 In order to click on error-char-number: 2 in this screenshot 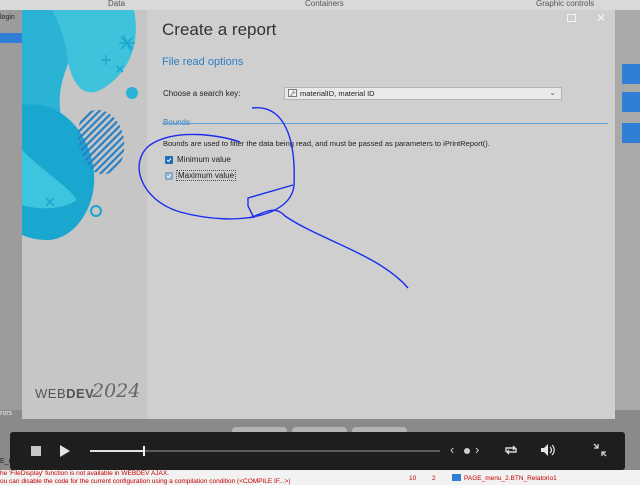, I will do `click(434, 478)`.